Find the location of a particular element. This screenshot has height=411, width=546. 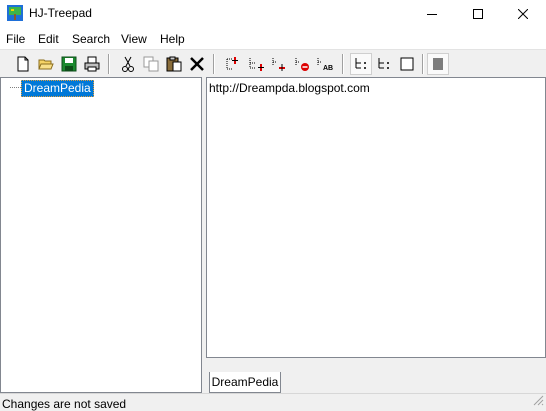

delete-icon is located at coordinates (197, 64).